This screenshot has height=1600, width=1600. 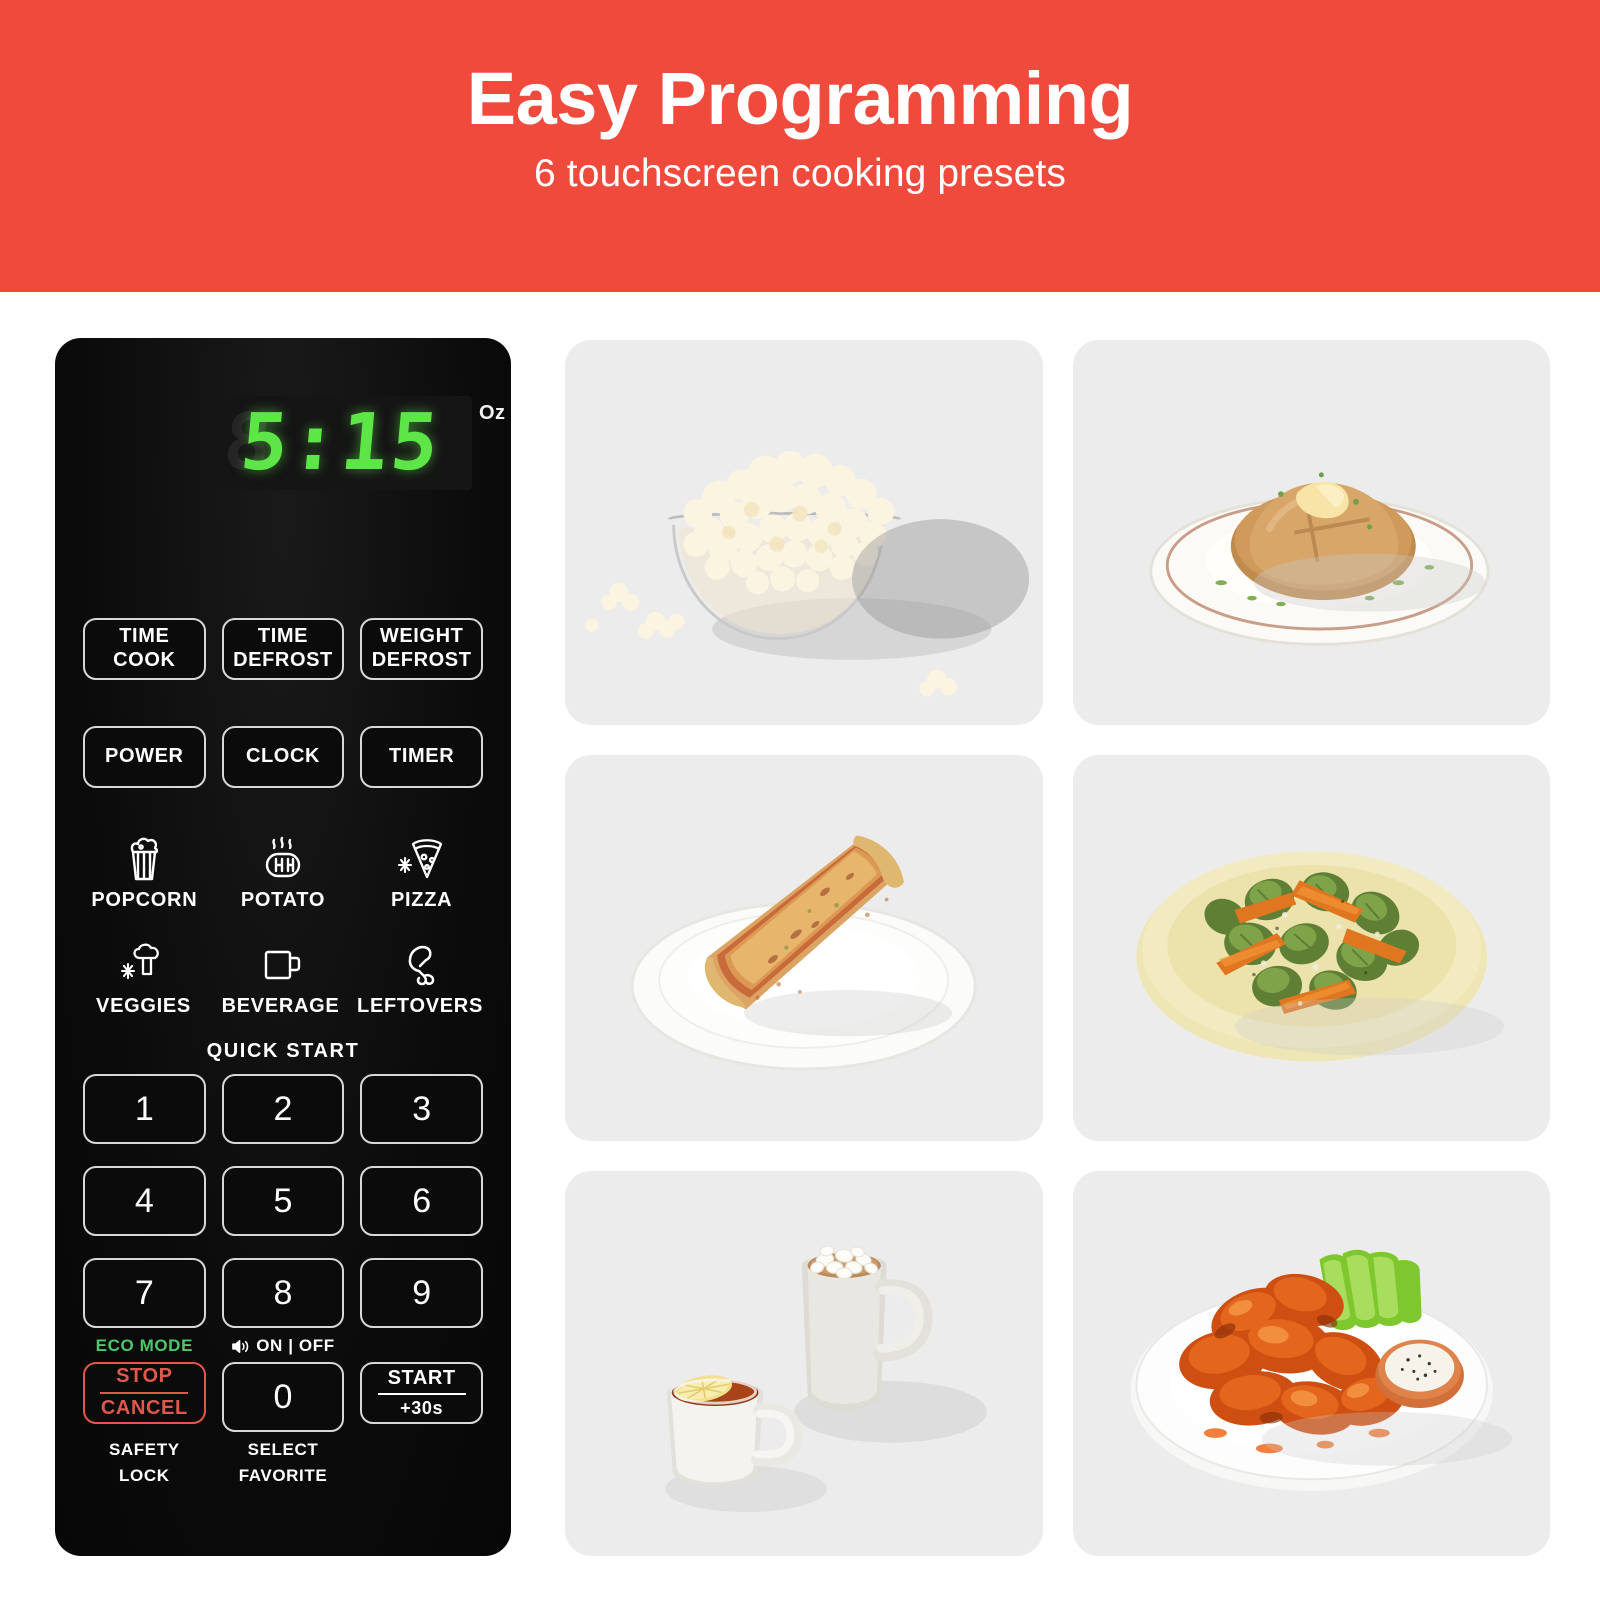 I want to click on safety-lock-caption: SAFETY LOCK, so click(x=144, y=1463).